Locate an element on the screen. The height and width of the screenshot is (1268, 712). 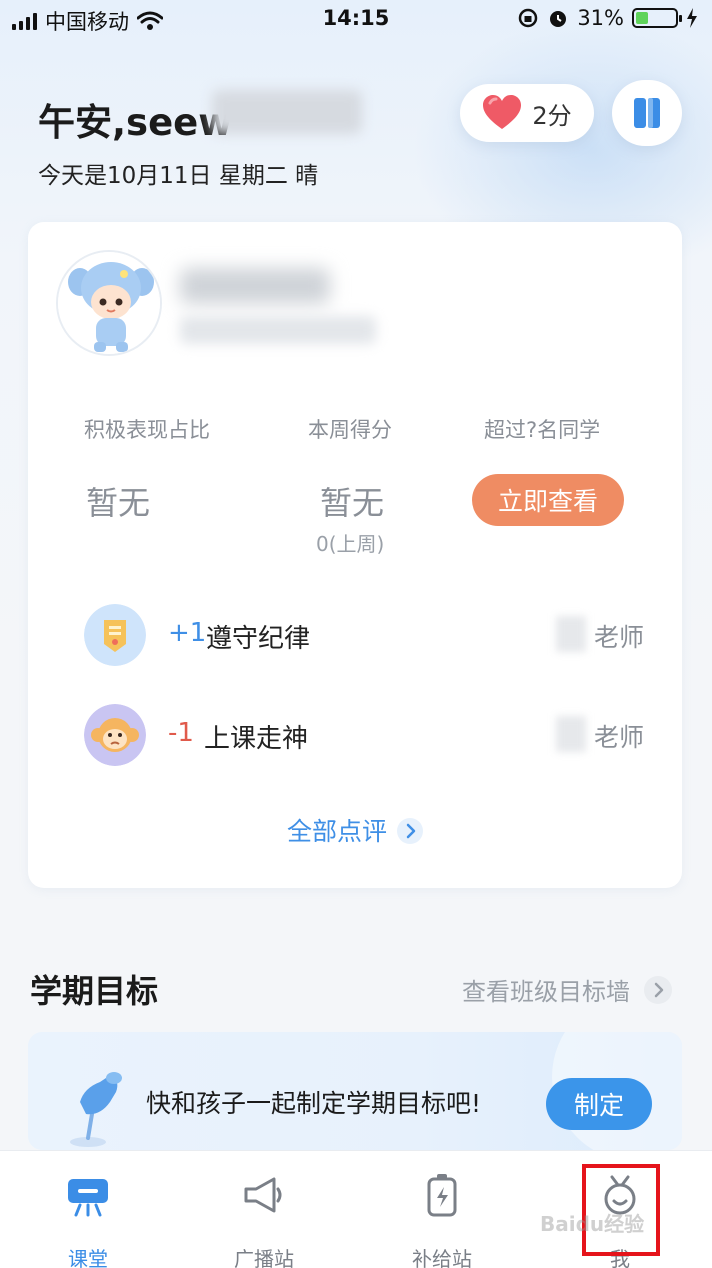
review-text: 遵守纪律 is located at coordinates (258, 639).